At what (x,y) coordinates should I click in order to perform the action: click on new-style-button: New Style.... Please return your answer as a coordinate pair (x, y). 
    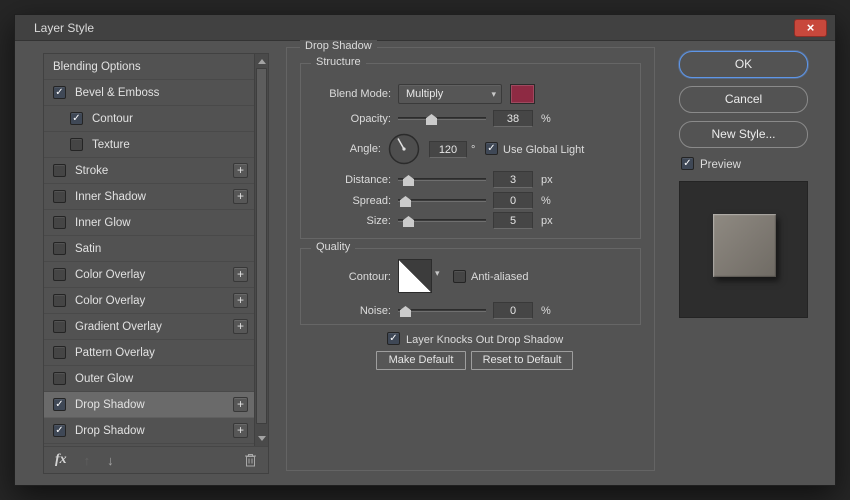
    Looking at the image, I should click on (743, 134).